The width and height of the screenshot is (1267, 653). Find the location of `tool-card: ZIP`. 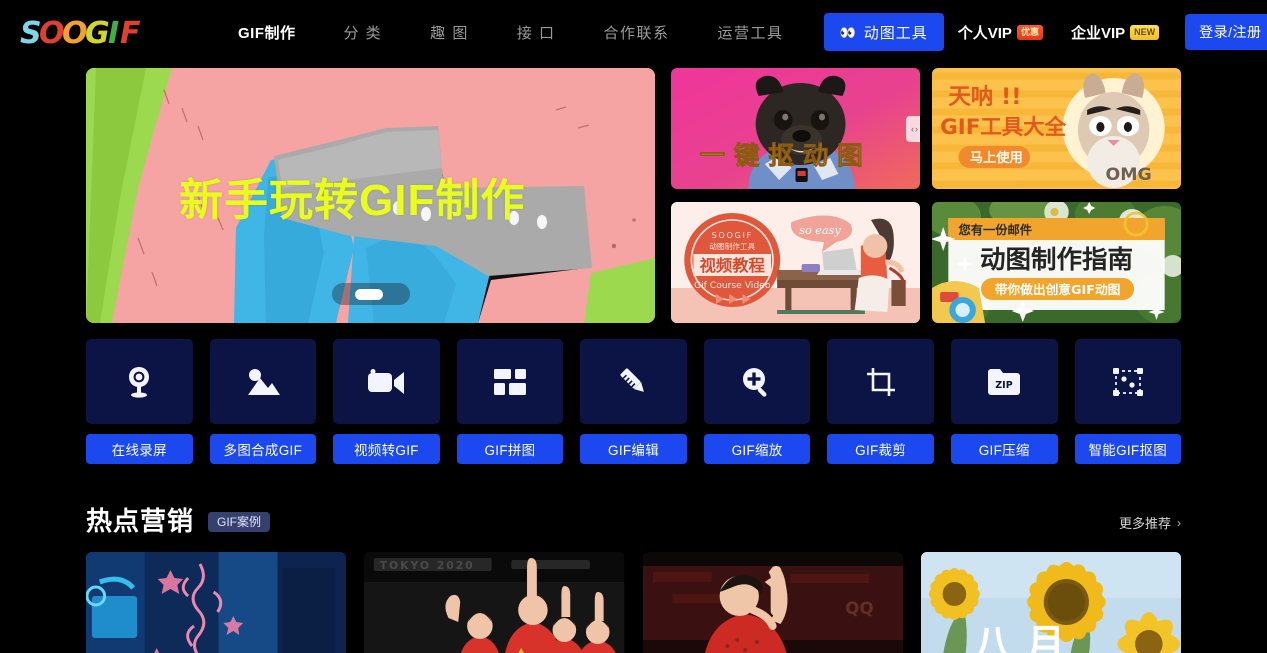

tool-card: ZIP is located at coordinates (1004, 381).